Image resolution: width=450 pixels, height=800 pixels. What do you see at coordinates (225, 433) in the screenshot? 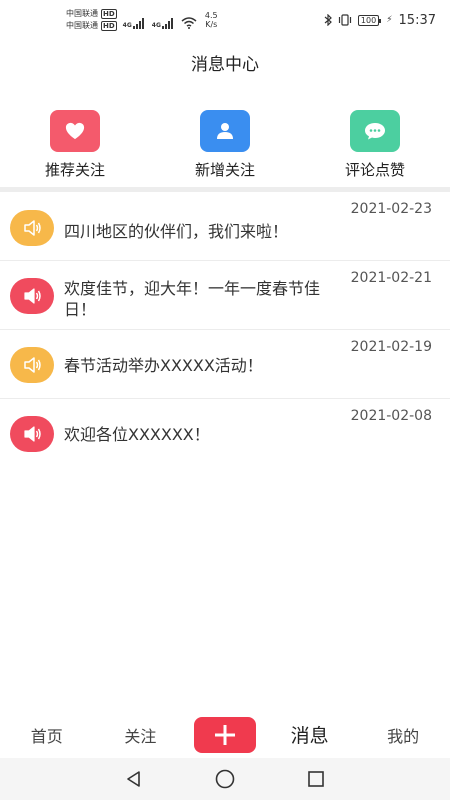
I see `message-item: 2021-02-08 欢迎各位XXXXXX！` at bounding box center [225, 433].